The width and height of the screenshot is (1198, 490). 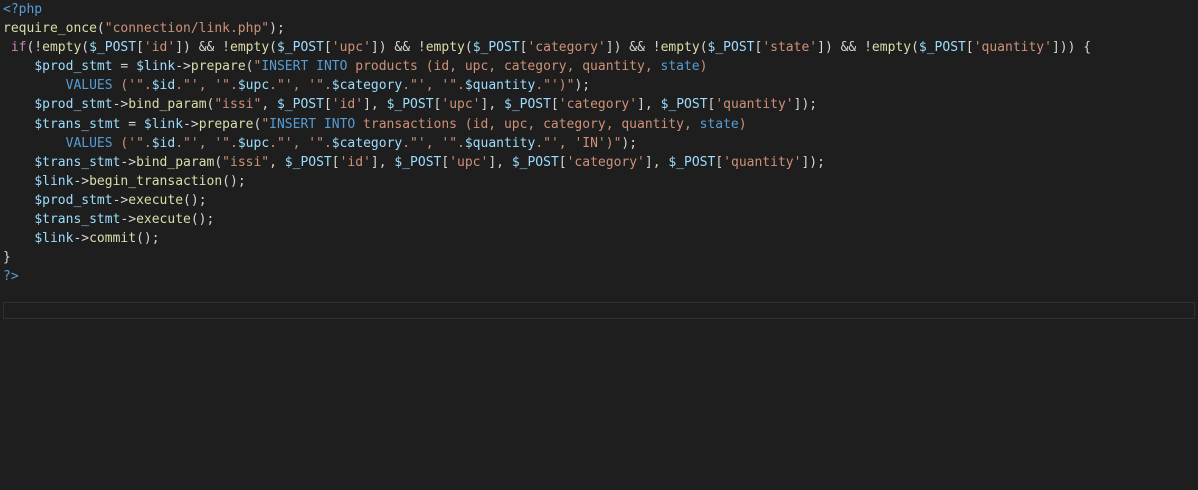 I want to click on code-token: INSERT INTO, so click(x=304, y=67).